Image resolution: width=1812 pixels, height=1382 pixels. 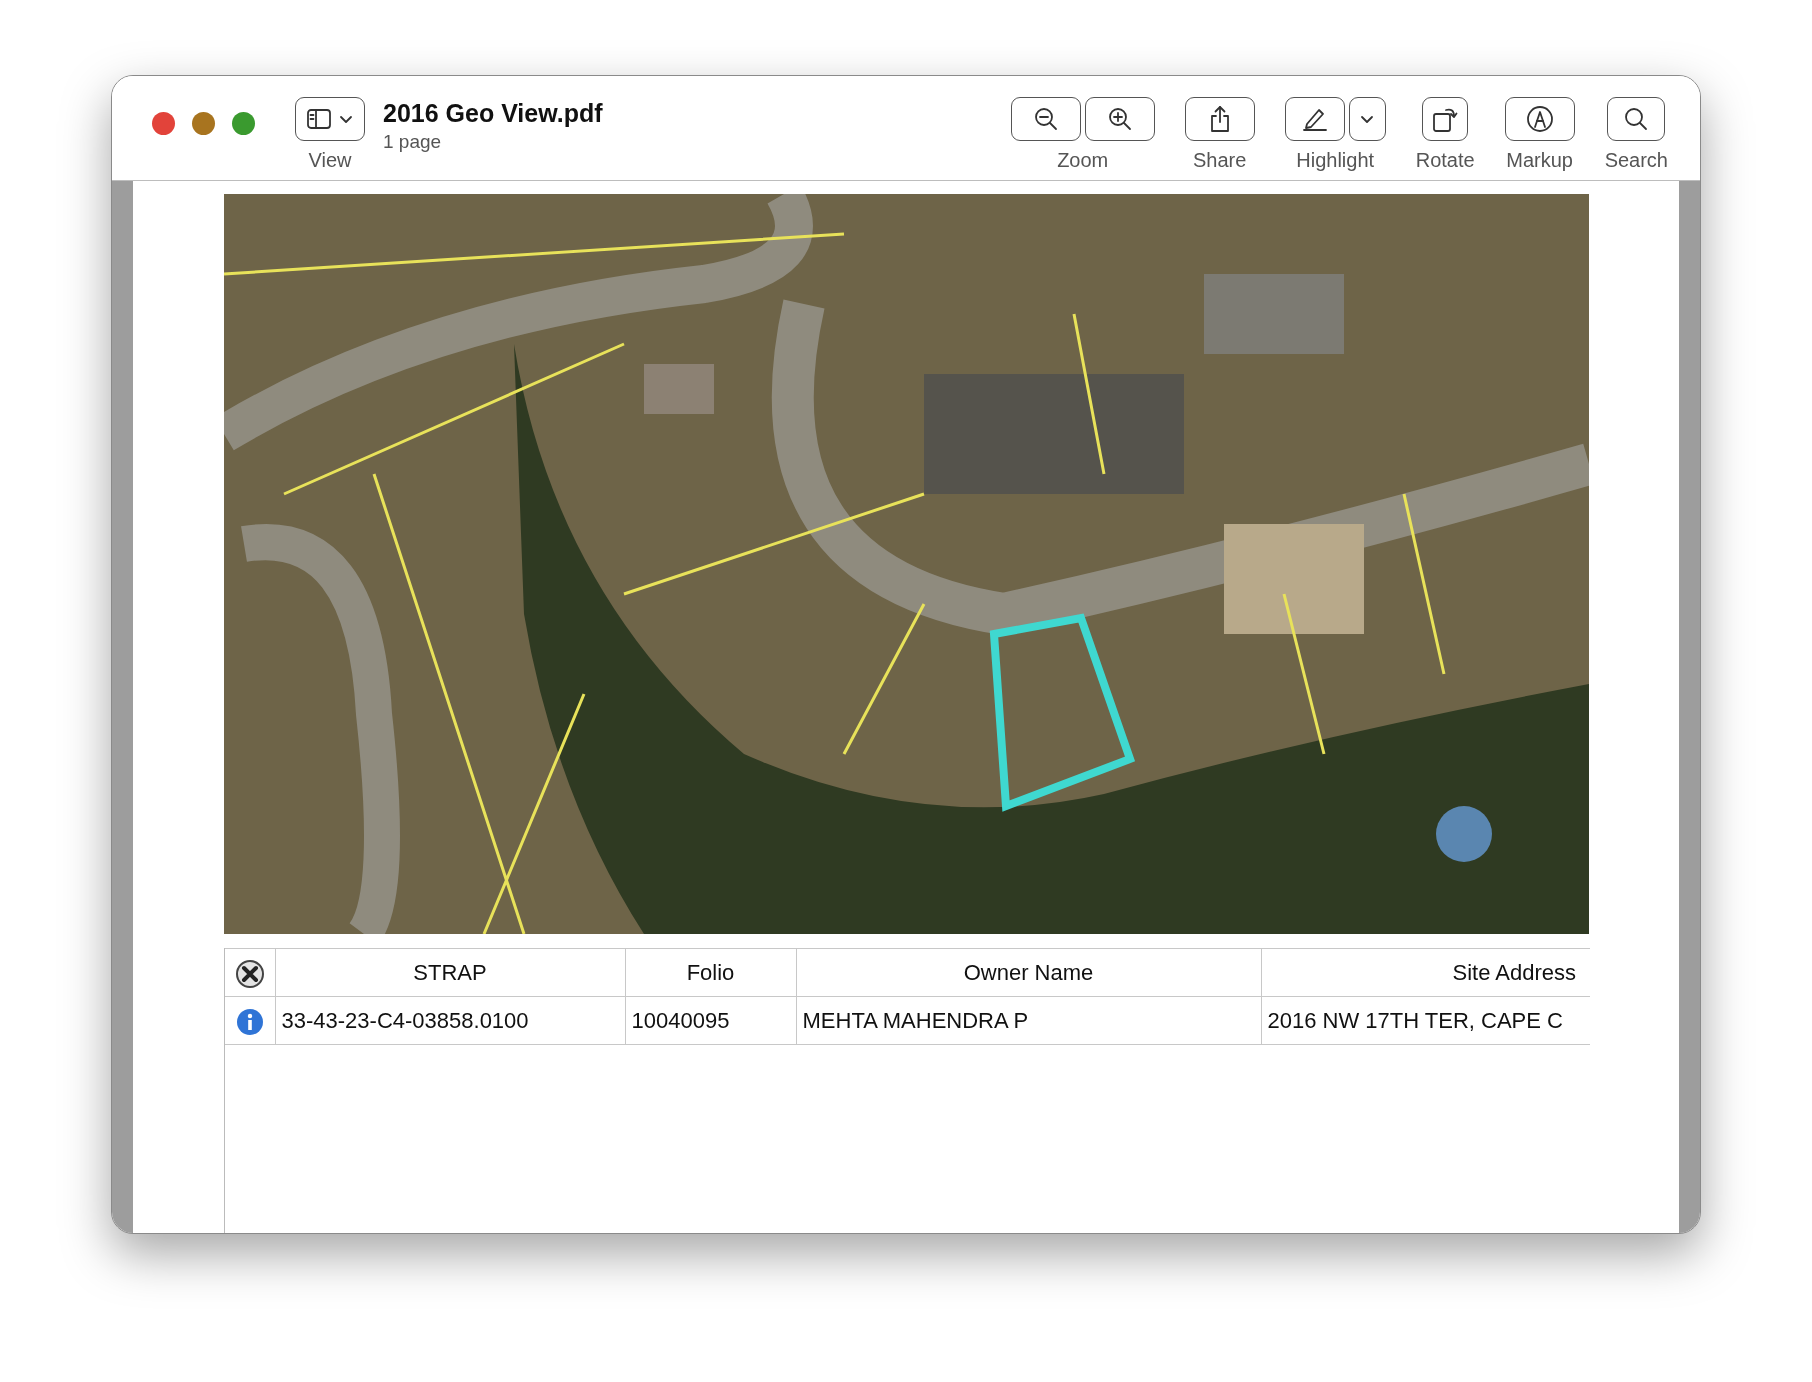 I want to click on zoom-window-button, so click(x=243, y=123).